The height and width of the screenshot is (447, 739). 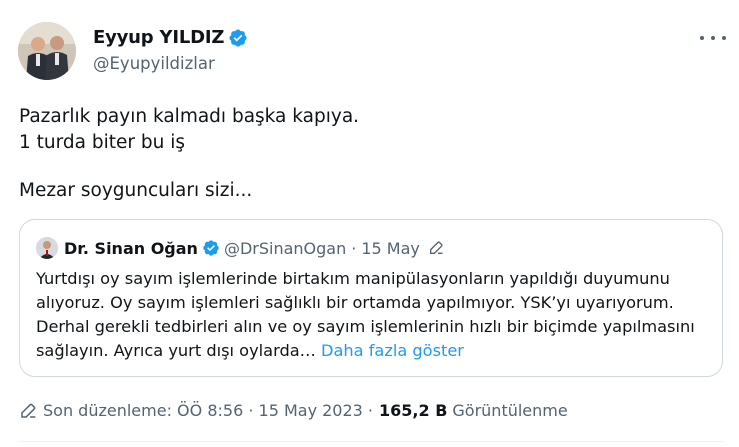 What do you see at coordinates (208, 410) in the screenshot?
I see `edited-timestamp: Son düzenleme: ÖÖ 8:56 · 15 May 2023 ·` at bounding box center [208, 410].